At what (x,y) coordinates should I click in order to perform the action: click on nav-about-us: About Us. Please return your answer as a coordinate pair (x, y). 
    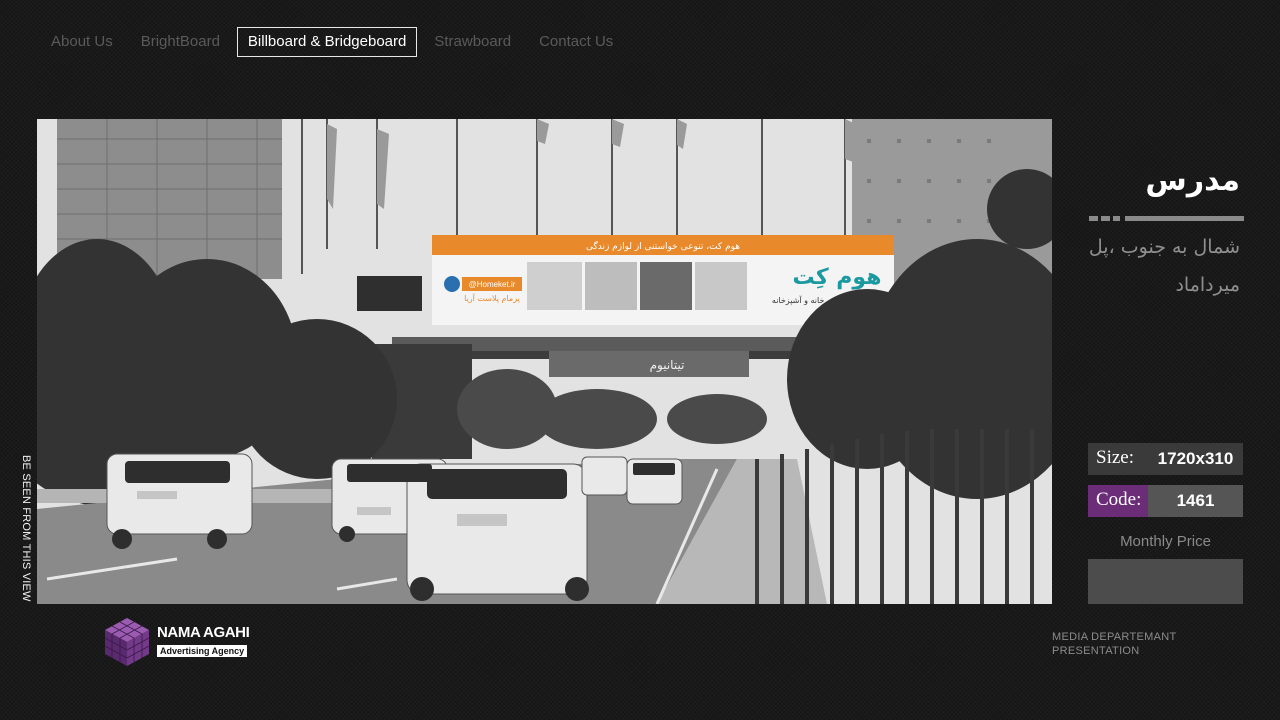
    Looking at the image, I should click on (82, 42).